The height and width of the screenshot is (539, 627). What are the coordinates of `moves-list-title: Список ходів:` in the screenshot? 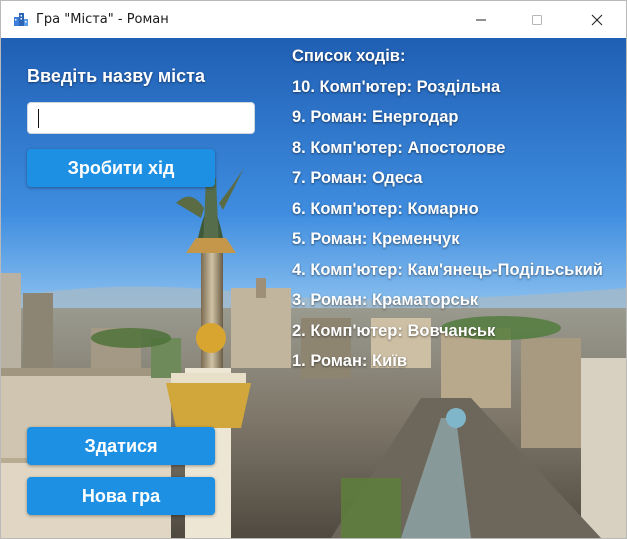 It's located at (349, 56).